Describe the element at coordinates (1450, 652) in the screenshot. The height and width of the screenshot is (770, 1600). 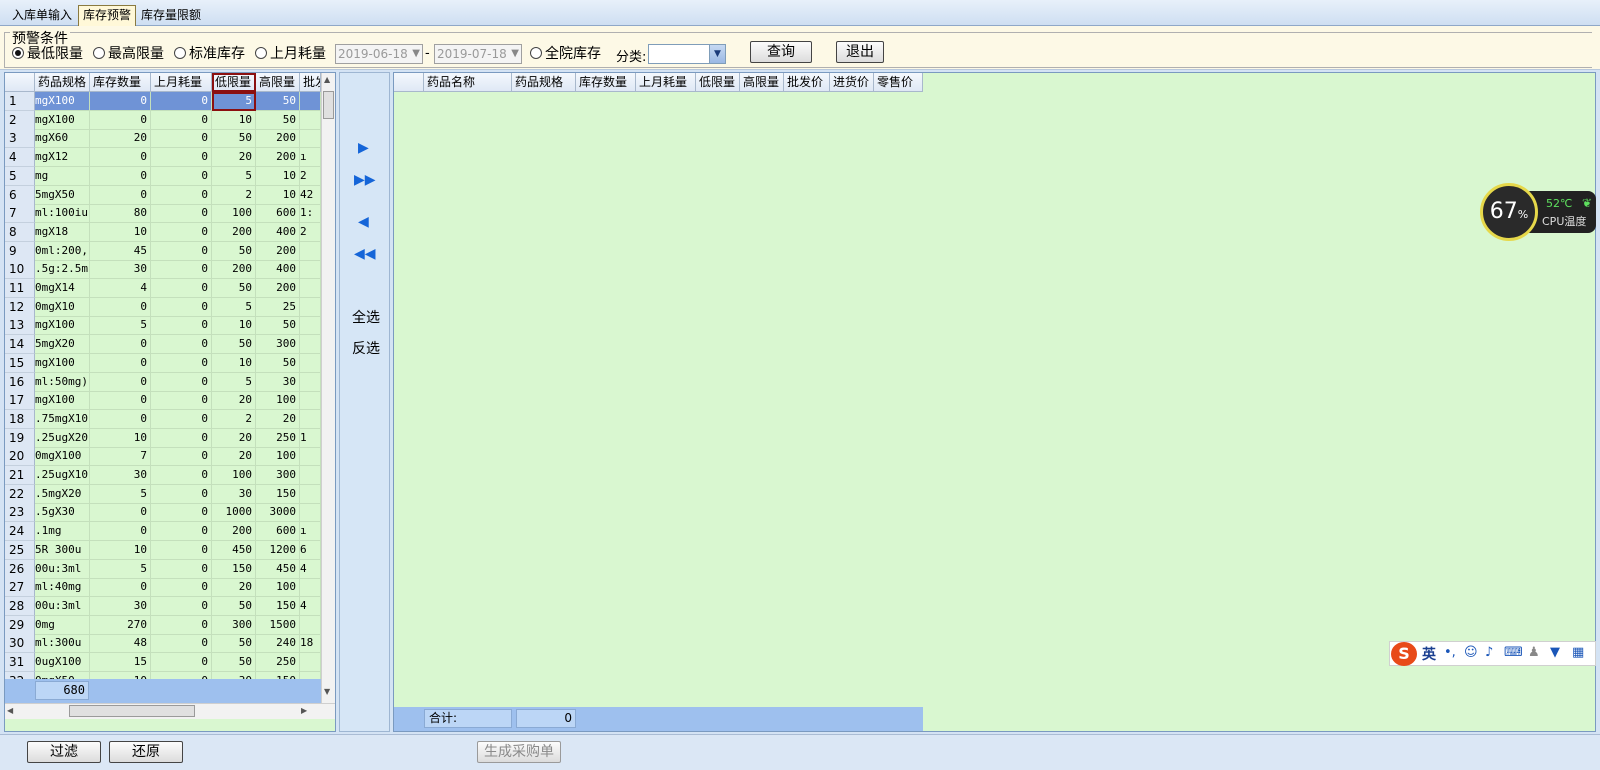
I see `ime-punctuation-toggle: •,` at that location.